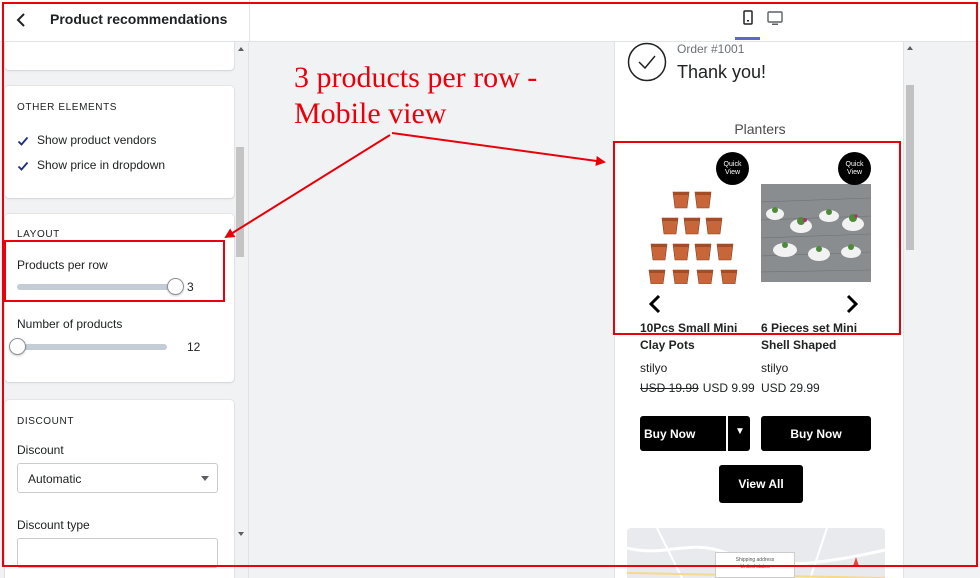  Describe the element at coordinates (241, 292) in the screenshot. I see `sidebar-scrollbar` at that location.